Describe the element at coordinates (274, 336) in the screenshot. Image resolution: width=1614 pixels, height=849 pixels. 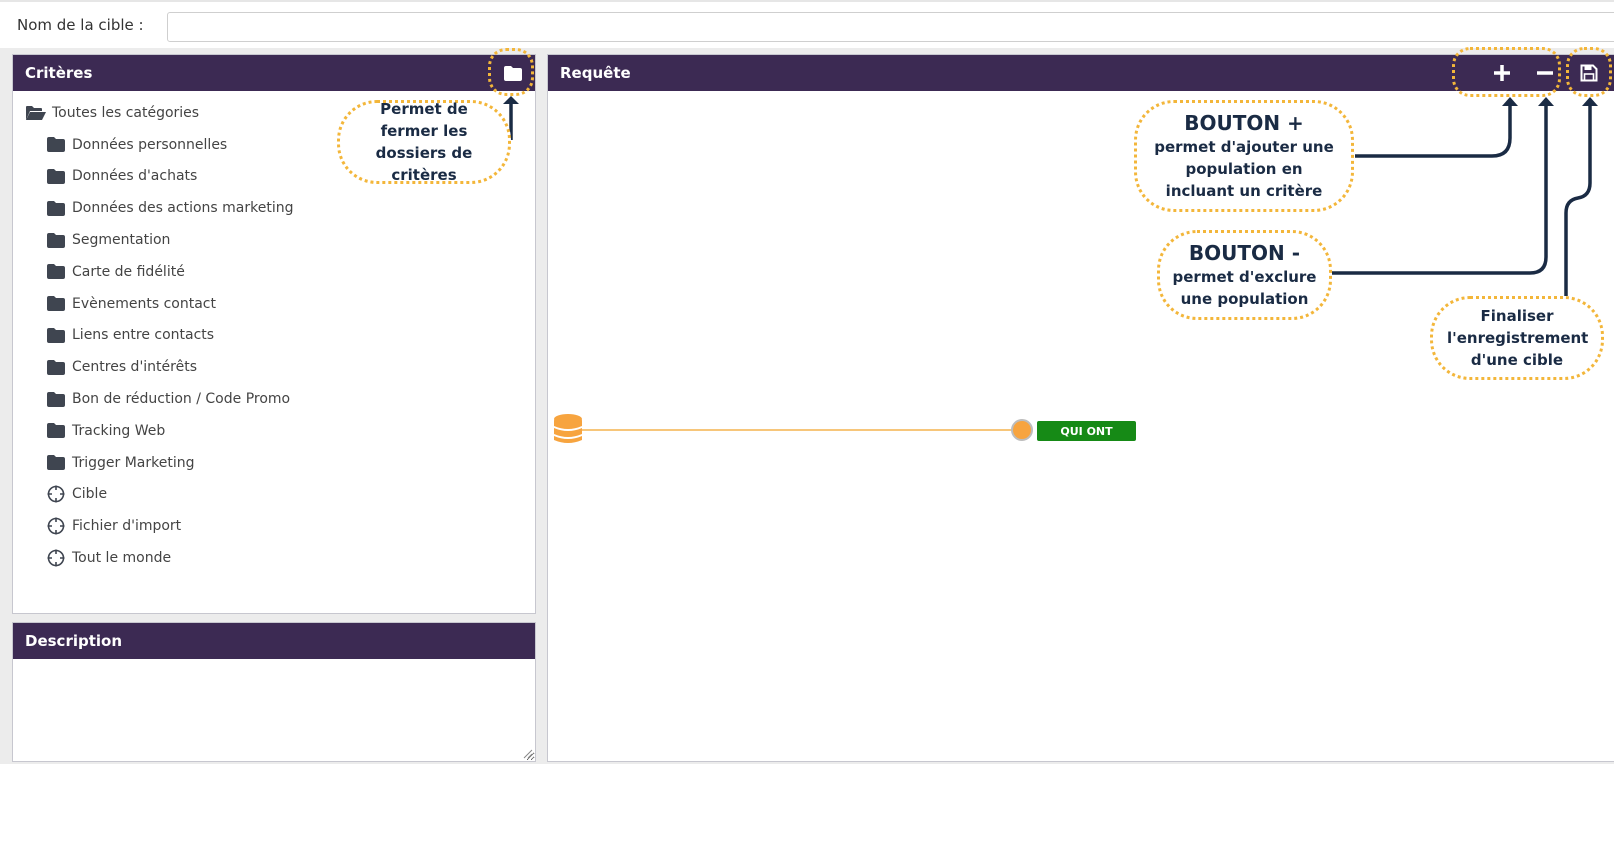
I see `tree-item: Liens entre contacts` at that location.